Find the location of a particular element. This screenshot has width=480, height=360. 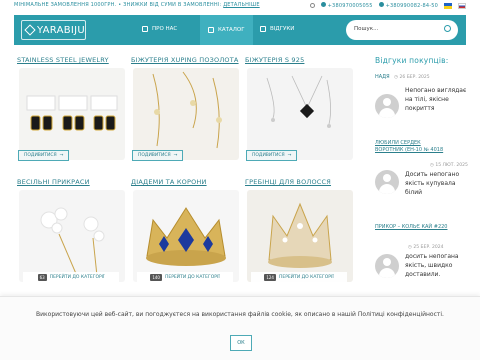

nav-catalog: КАТАЛОГ is located at coordinates (226, 30).